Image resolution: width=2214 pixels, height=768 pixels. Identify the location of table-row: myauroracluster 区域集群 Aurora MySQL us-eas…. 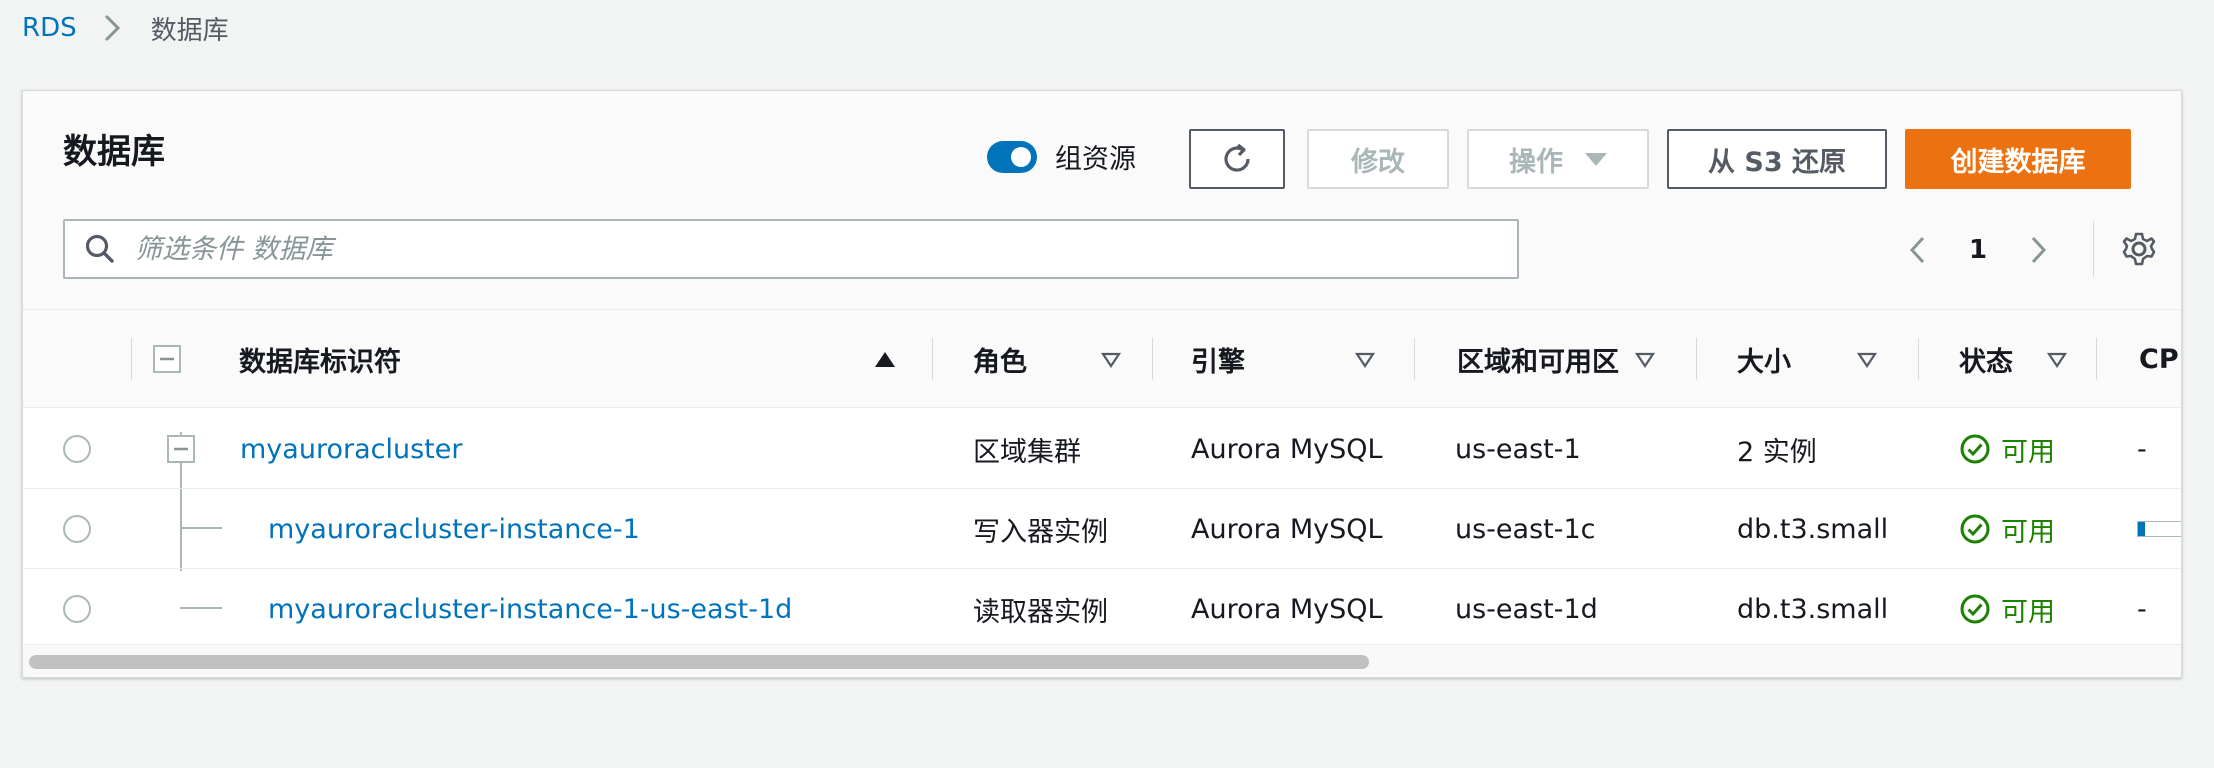
(1102, 449).